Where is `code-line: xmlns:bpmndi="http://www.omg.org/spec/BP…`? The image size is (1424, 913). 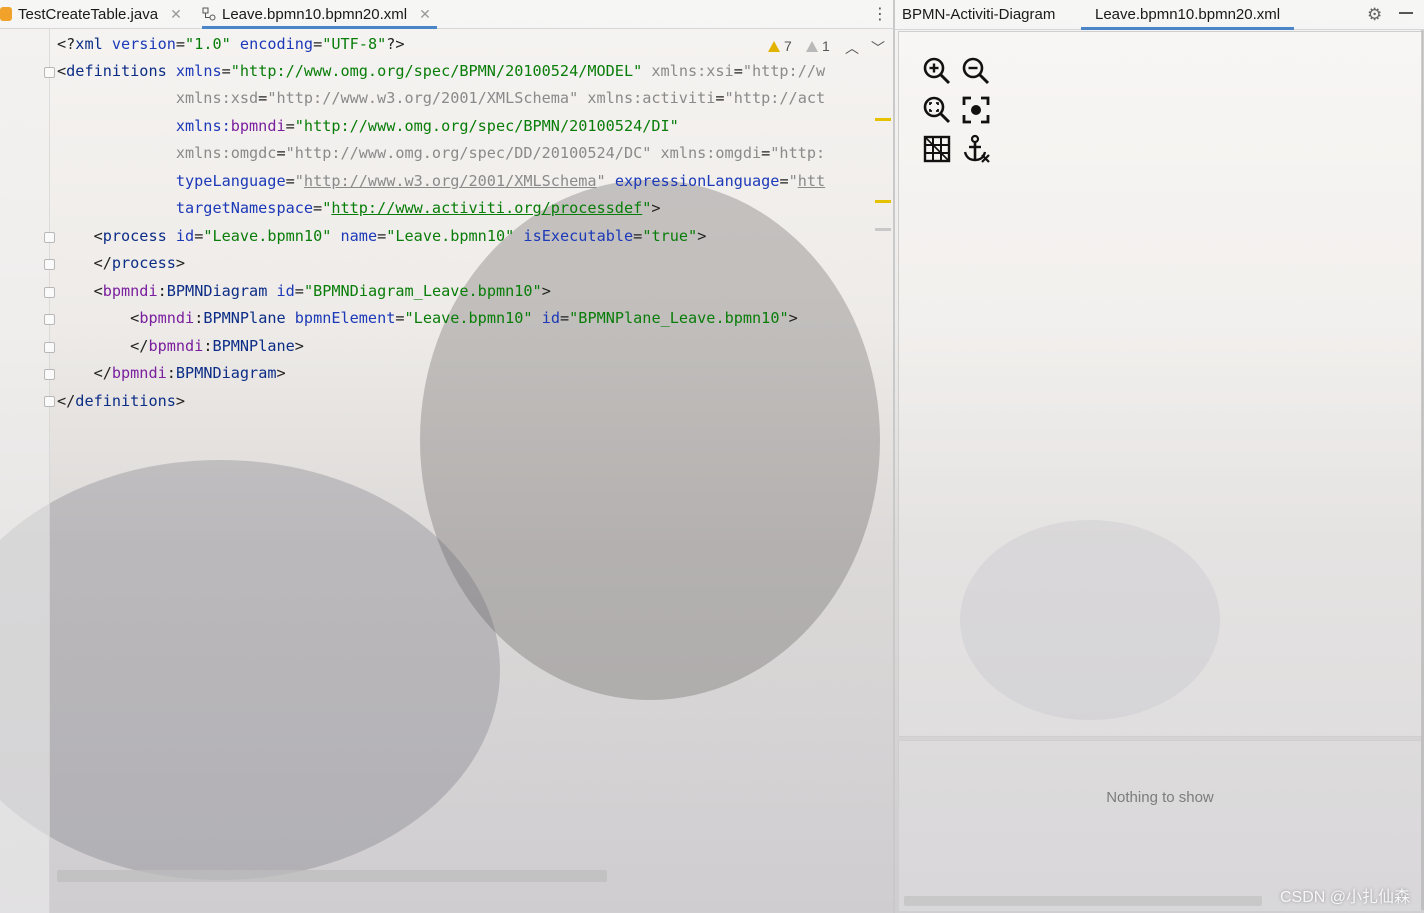
code-line: xmlns:bpmndi="http://www.omg.org/spec/BP… is located at coordinates (427, 126).